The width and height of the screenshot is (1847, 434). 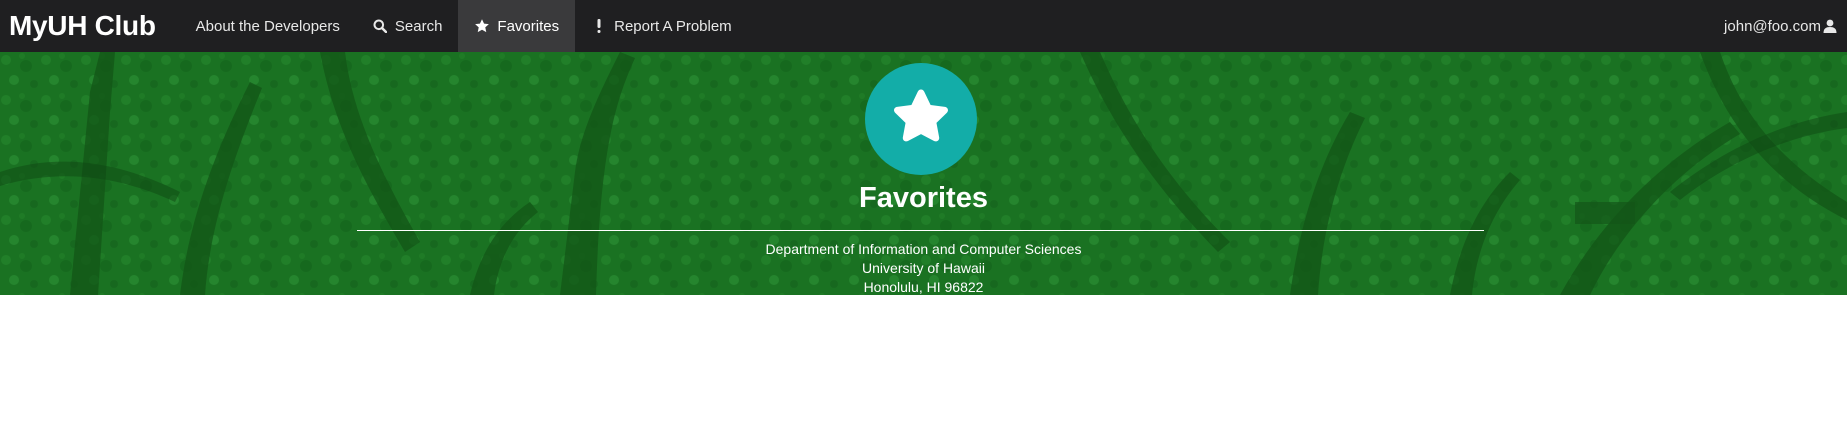 What do you see at coordinates (599, 26) in the screenshot?
I see `exclamation-icon` at bounding box center [599, 26].